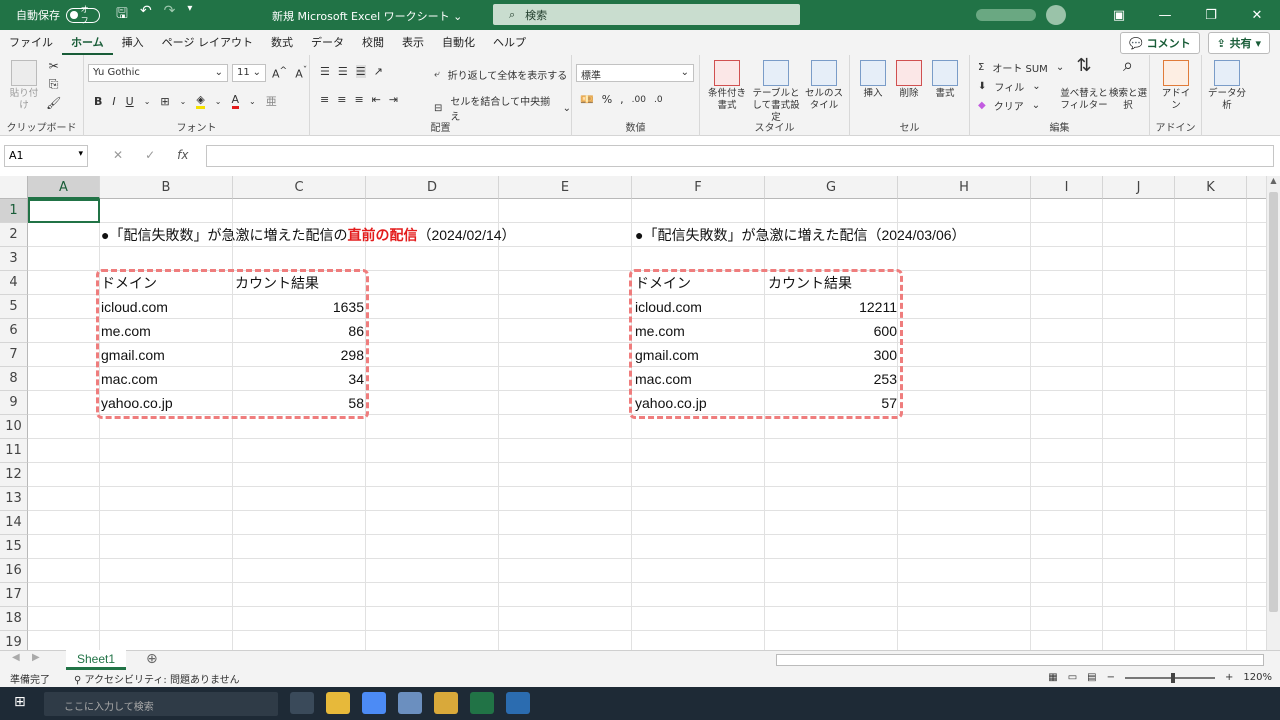 The height and width of the screenshot is (720, 1280). What do you see at coordinates (376, 99) in the screenshot?
I see `decrease-indent-icon: ⇤` at bounding box center [376, 99].